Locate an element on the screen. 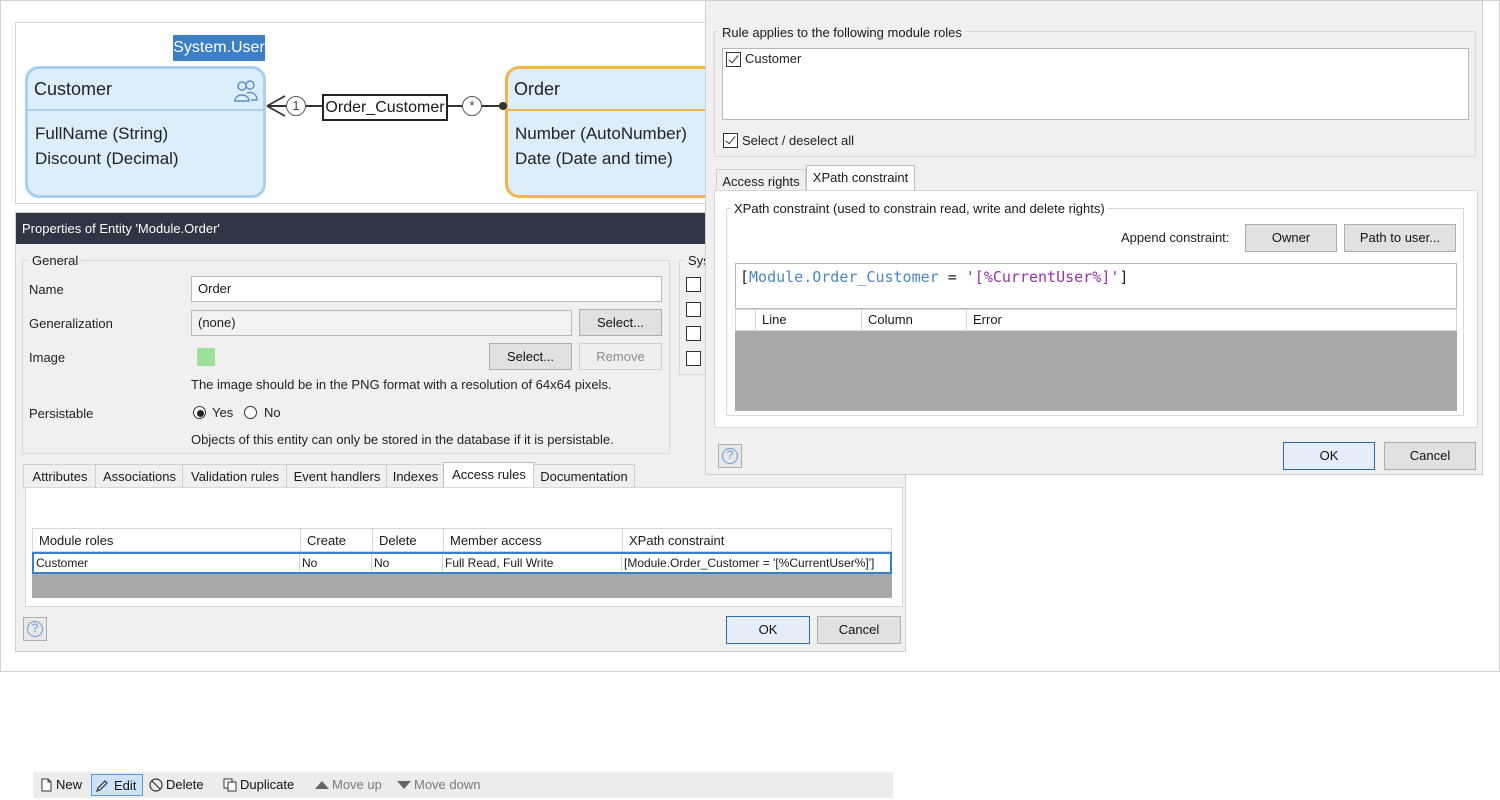  new-document-icon is located at coordinates (46, 784).